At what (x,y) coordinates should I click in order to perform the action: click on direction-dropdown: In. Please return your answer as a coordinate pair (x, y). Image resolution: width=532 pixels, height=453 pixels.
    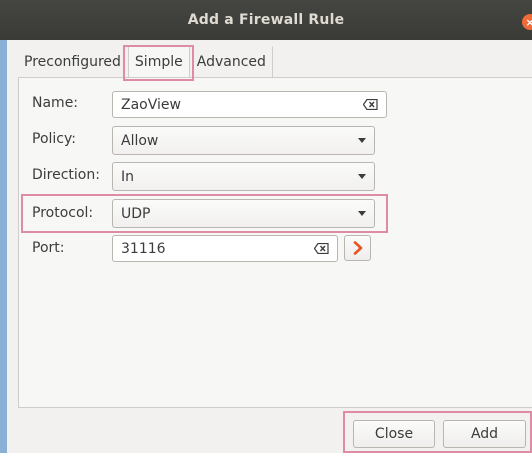
    Looking at the image, I should click on (243, 176).